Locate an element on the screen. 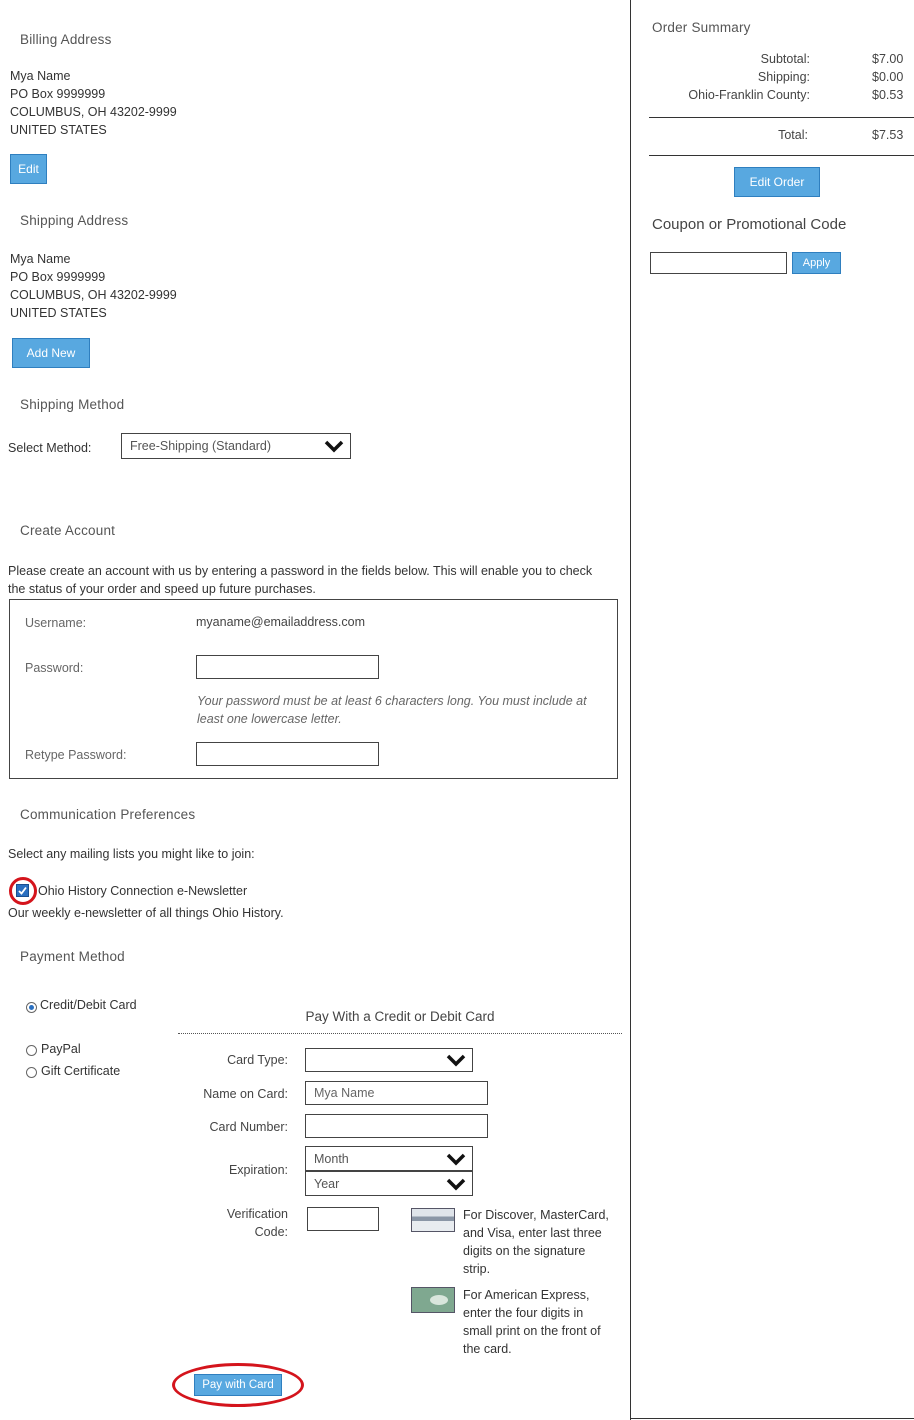 The width and height of the screenshot is (914, 1420). add-new-address-button: Add New is located at coordinates (51, 353).